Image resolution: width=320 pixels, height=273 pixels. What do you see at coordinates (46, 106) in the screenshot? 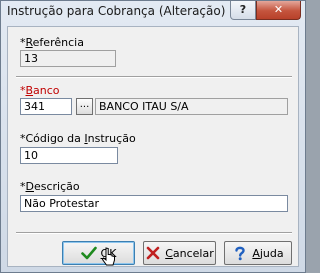
I see `banco-code-input: 341` at bounding box center [46, 106].